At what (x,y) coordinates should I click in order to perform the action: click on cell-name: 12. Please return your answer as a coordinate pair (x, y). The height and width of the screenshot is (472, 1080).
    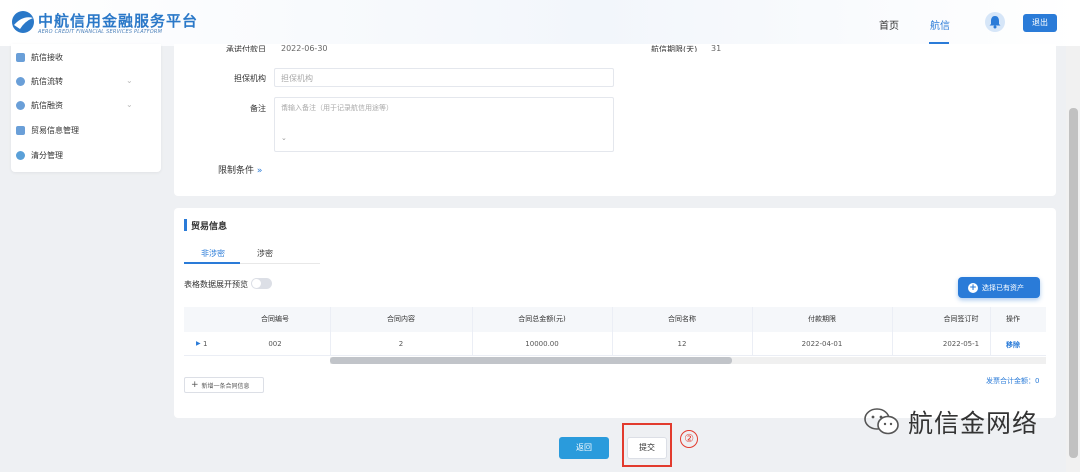
    Looking at the image, I should click on (682, 344).